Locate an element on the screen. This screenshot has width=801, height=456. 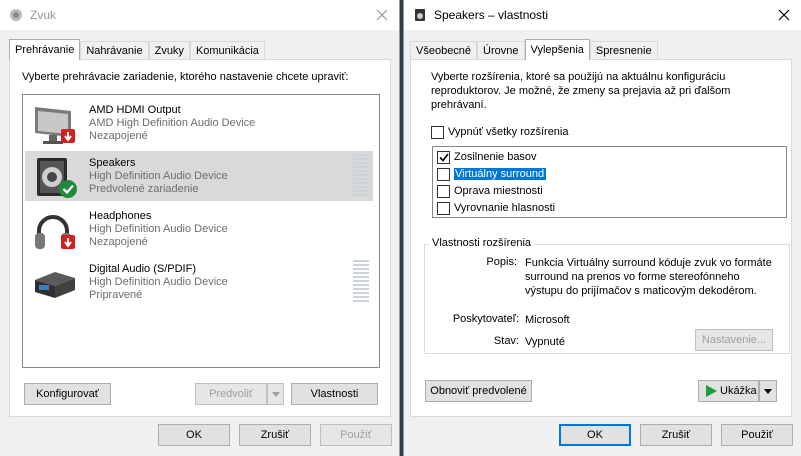
checkbox-label: Vyrovnanie hlasnosti is located at coordinates (505, 208).